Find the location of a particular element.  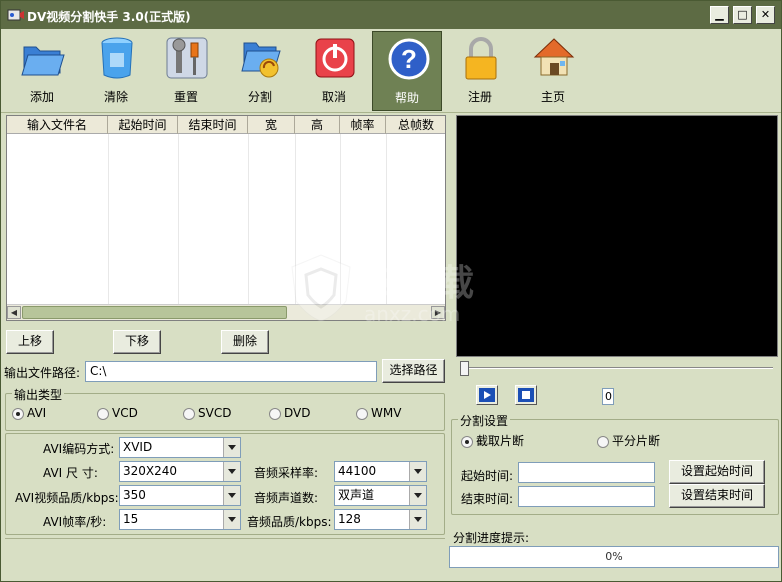

folder-icon is located at coordinates (43, 61).